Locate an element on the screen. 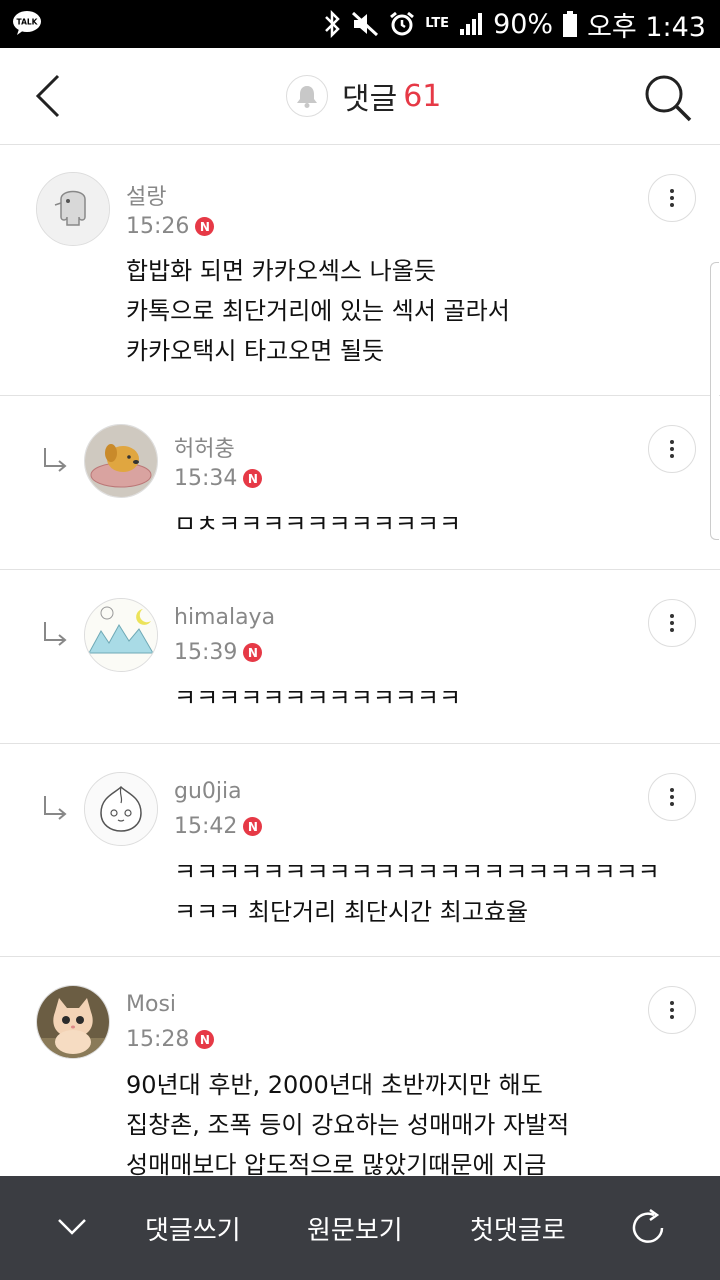 The height and width of the screenshot is (1280, 720). bottom-toolbar: 댓글쓰기 원문보기 첫댓글로 is located at coordinates (360, 1228).